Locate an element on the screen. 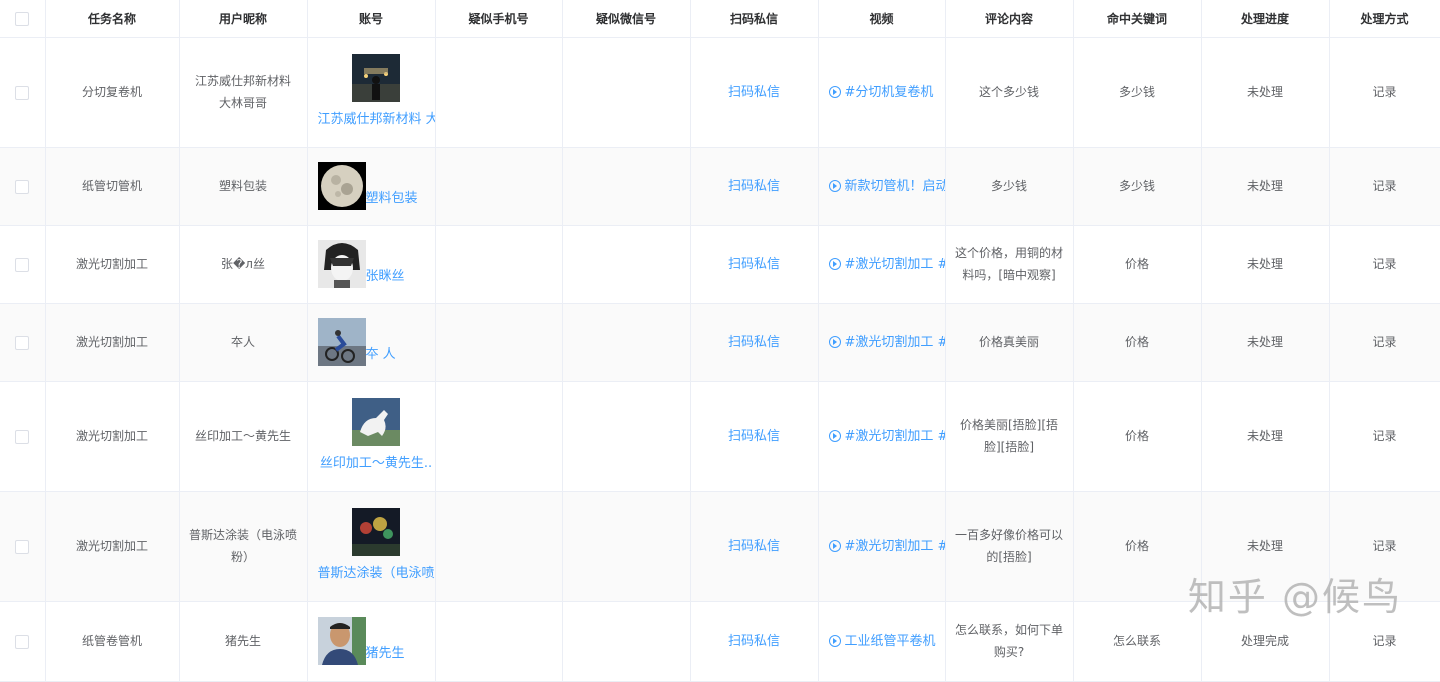 This screenshot has height=682, width=1440. progress-cell: 处理完成 is located at coordinates (1265, 641).